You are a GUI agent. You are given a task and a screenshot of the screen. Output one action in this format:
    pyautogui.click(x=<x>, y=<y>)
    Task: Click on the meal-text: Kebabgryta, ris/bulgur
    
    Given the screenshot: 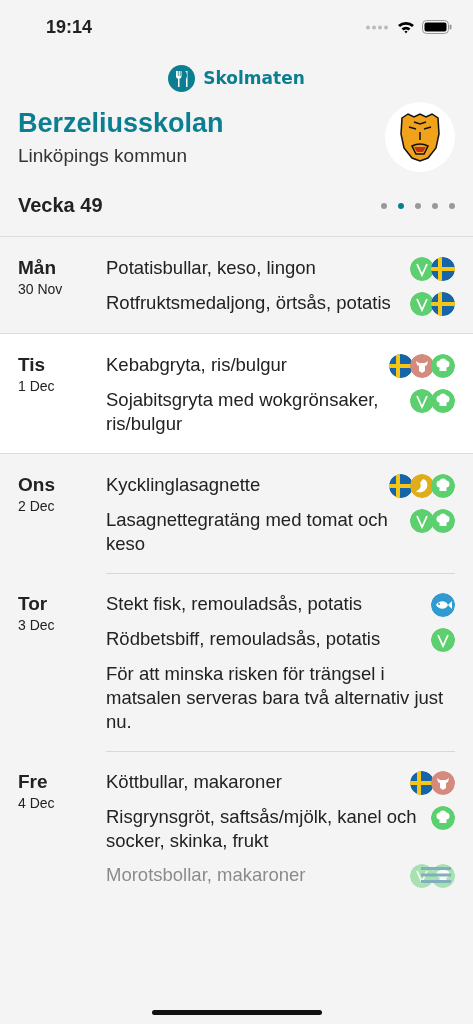 What is the action you would take?
    pyautogui.click(x=197, y=365)
    